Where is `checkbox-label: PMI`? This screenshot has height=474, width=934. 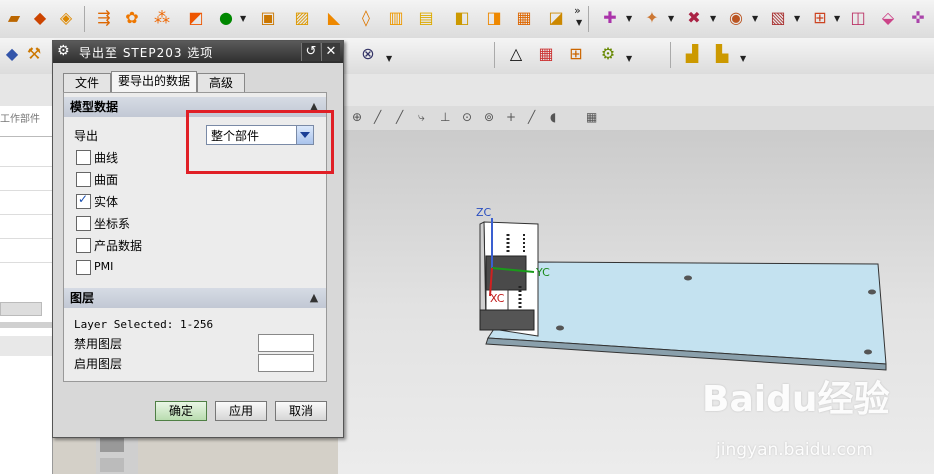
checkbox-label: PMI is located at coordinates (104, 266).